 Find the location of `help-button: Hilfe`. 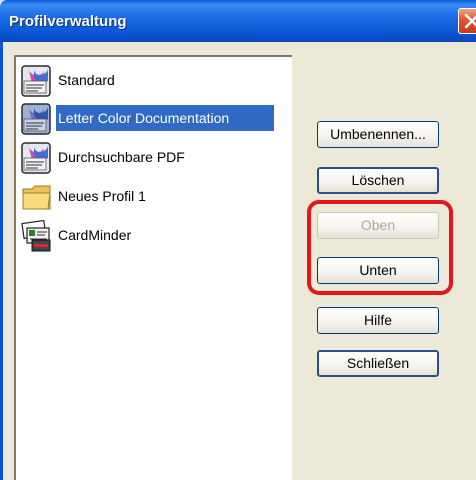

help-button: Hilfe is located at coordinates (378, 320).